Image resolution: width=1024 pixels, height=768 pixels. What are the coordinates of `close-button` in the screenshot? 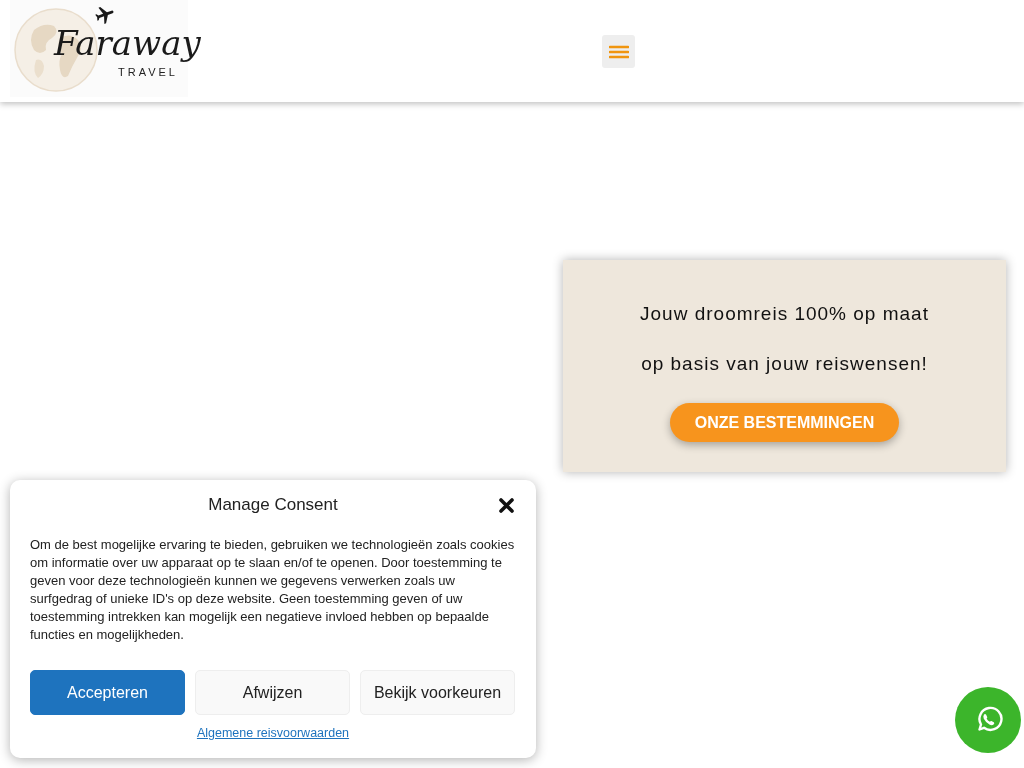 It's located at (506, 505).